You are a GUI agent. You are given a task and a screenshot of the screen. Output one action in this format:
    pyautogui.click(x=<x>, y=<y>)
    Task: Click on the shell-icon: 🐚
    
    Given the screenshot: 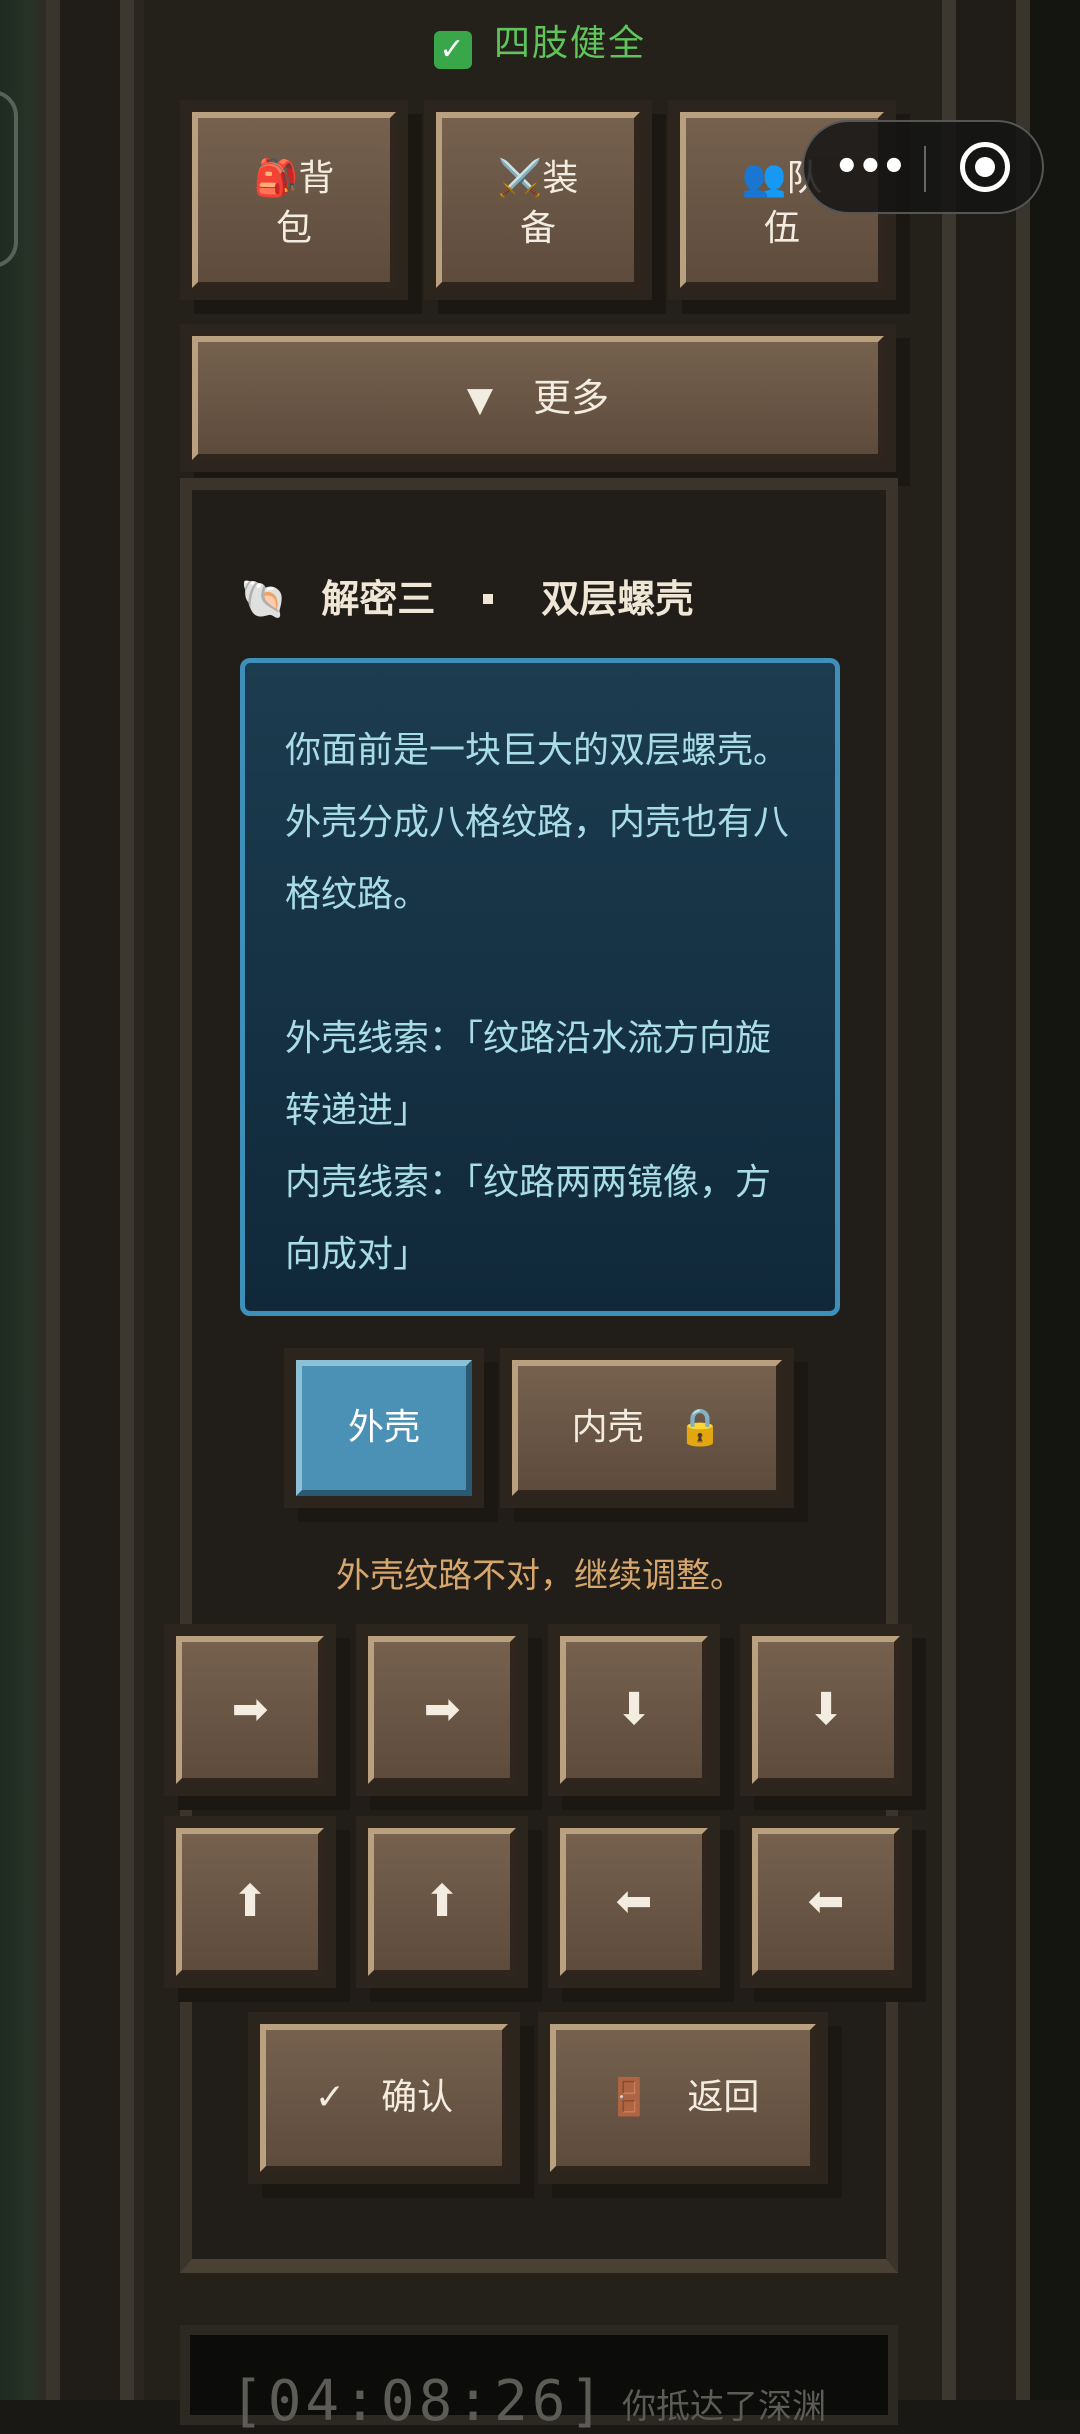 What is the action you would take?
    pyautogui.click(x=264, y=599)
    